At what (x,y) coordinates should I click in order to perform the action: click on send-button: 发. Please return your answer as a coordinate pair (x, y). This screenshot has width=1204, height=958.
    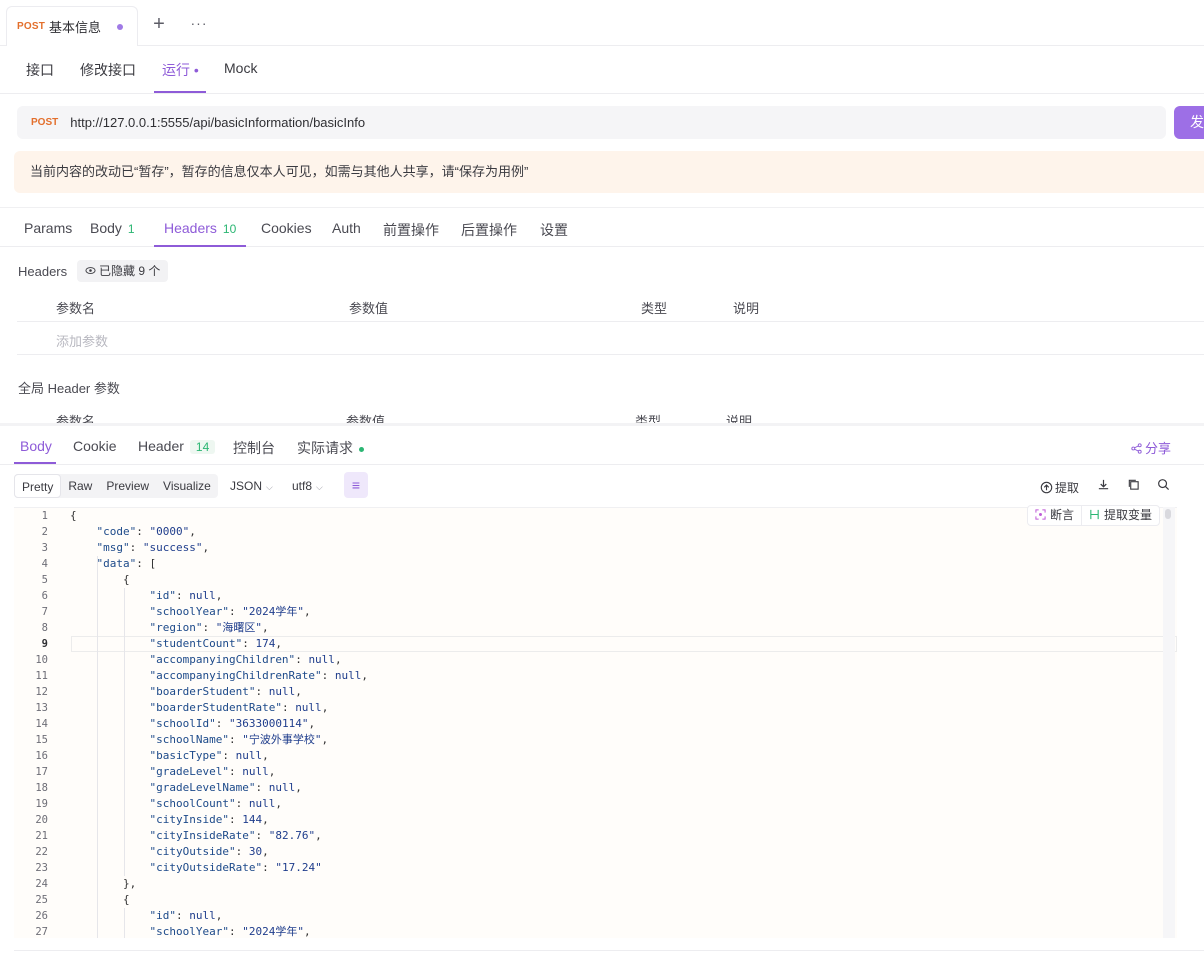
    Looking at the image, I should click on (1189, 122).